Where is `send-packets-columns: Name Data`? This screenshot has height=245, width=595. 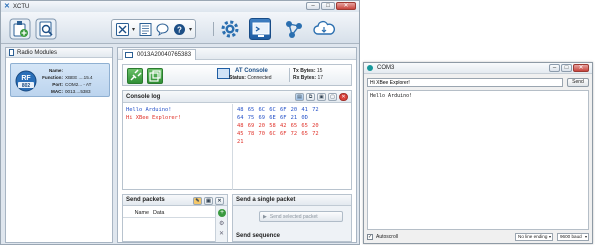
send-packets-columns: Name Data is located at coordinates (171, 213).